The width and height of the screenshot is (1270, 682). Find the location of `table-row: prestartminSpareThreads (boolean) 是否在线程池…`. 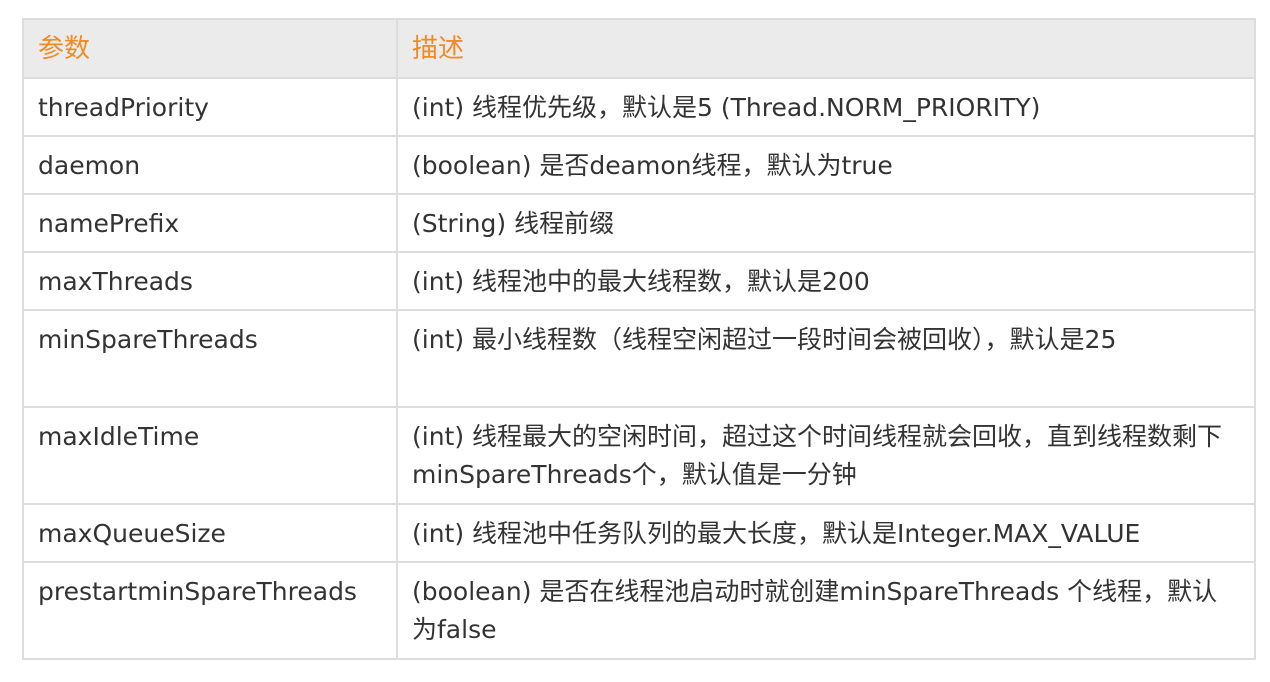

table-row: prestartminSpareThreads (boolean) 是否在线程池… is located at coordinates (639, 610).